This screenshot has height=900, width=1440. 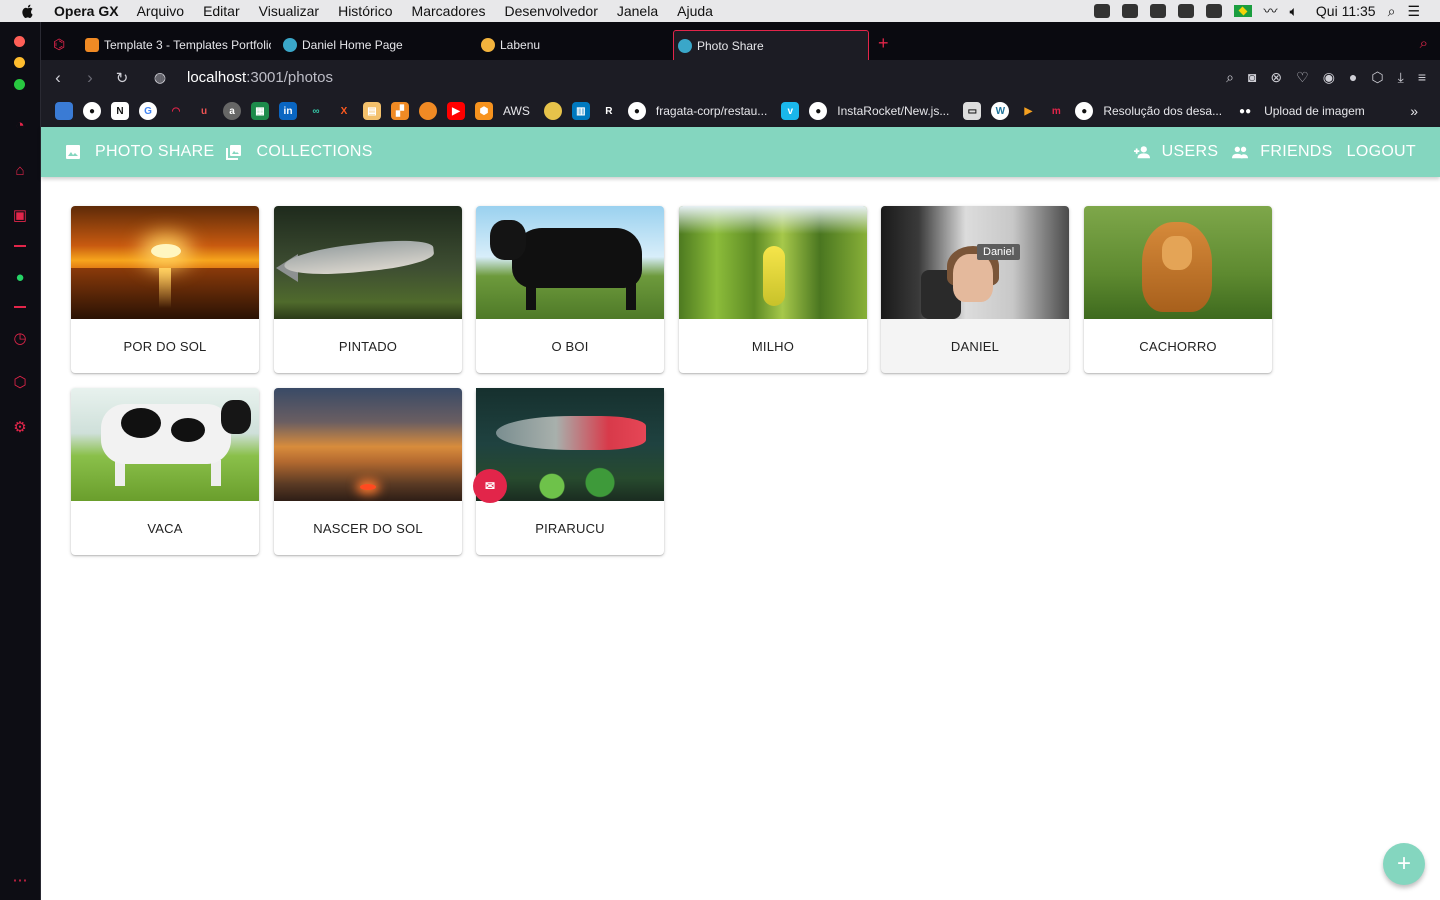 What do you see at coordinates (20, 215) in the screenshot?
I see `twitch-icon: ▣` at bounding box center [20, 215].